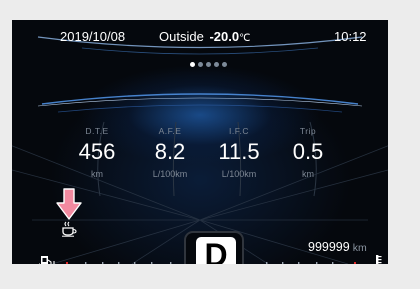 This screenshot has height=289, width=420. What do you see at coordinates (97, 174) in the screenshot?
I see `dte-unit: km` at bounding box center [97, 174].